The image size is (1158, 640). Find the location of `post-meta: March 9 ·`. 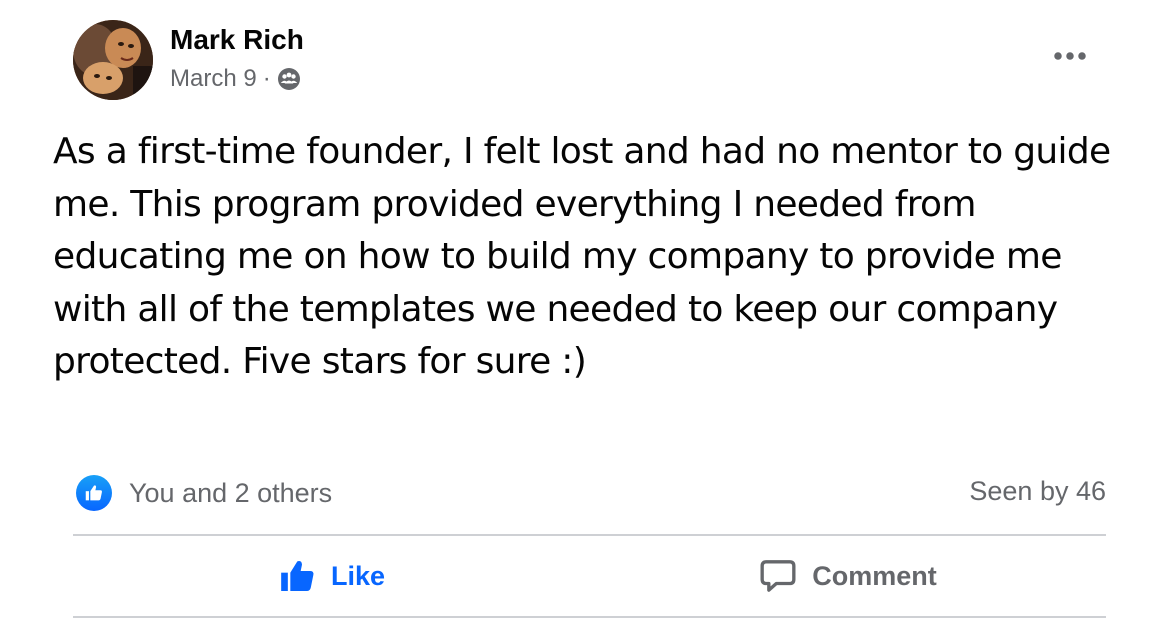

post-meta: March 9 · is located at coordinates (235, 79).